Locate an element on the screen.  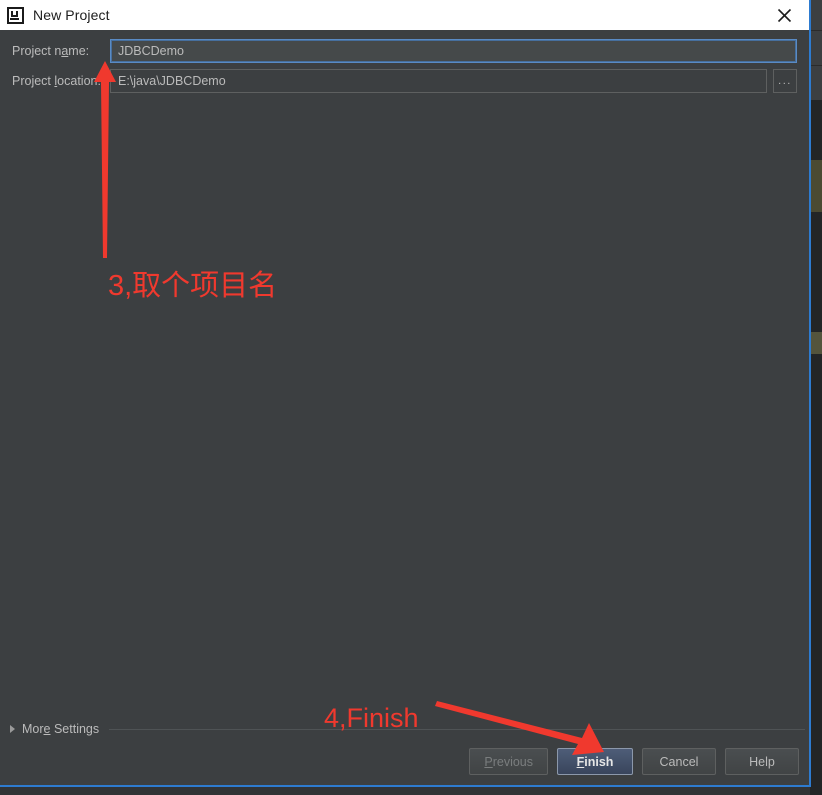
project-location-input: E:\java\JDBCDemo is located at coordinates (438, 81).